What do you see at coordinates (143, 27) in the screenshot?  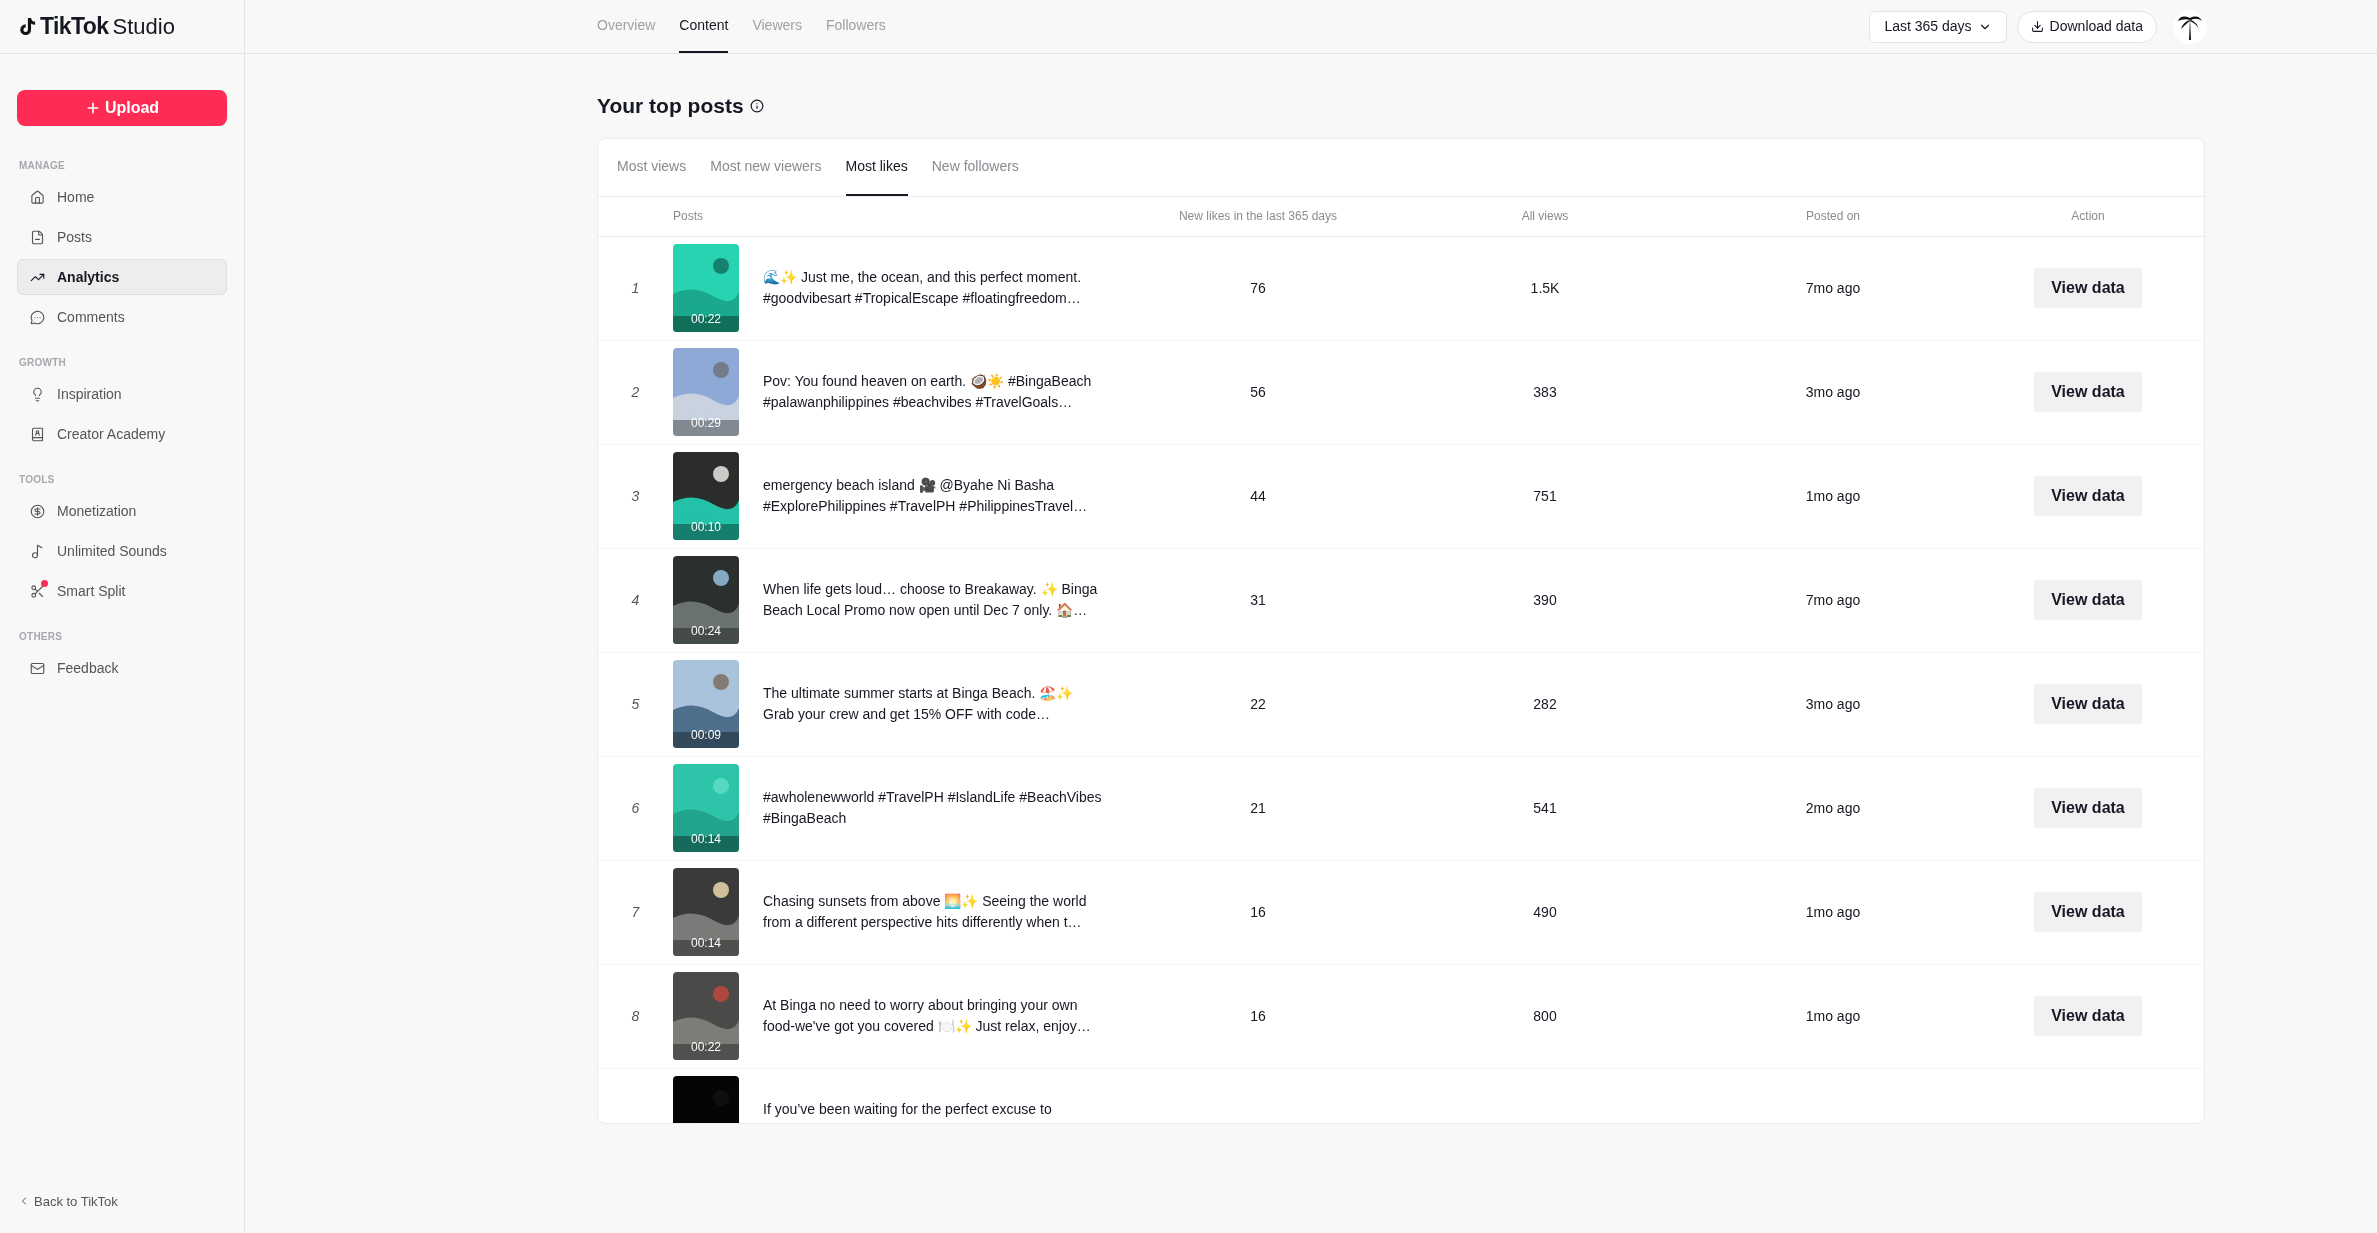 I see `logo-subtitle: Studio` at bounding box center [143, 27].